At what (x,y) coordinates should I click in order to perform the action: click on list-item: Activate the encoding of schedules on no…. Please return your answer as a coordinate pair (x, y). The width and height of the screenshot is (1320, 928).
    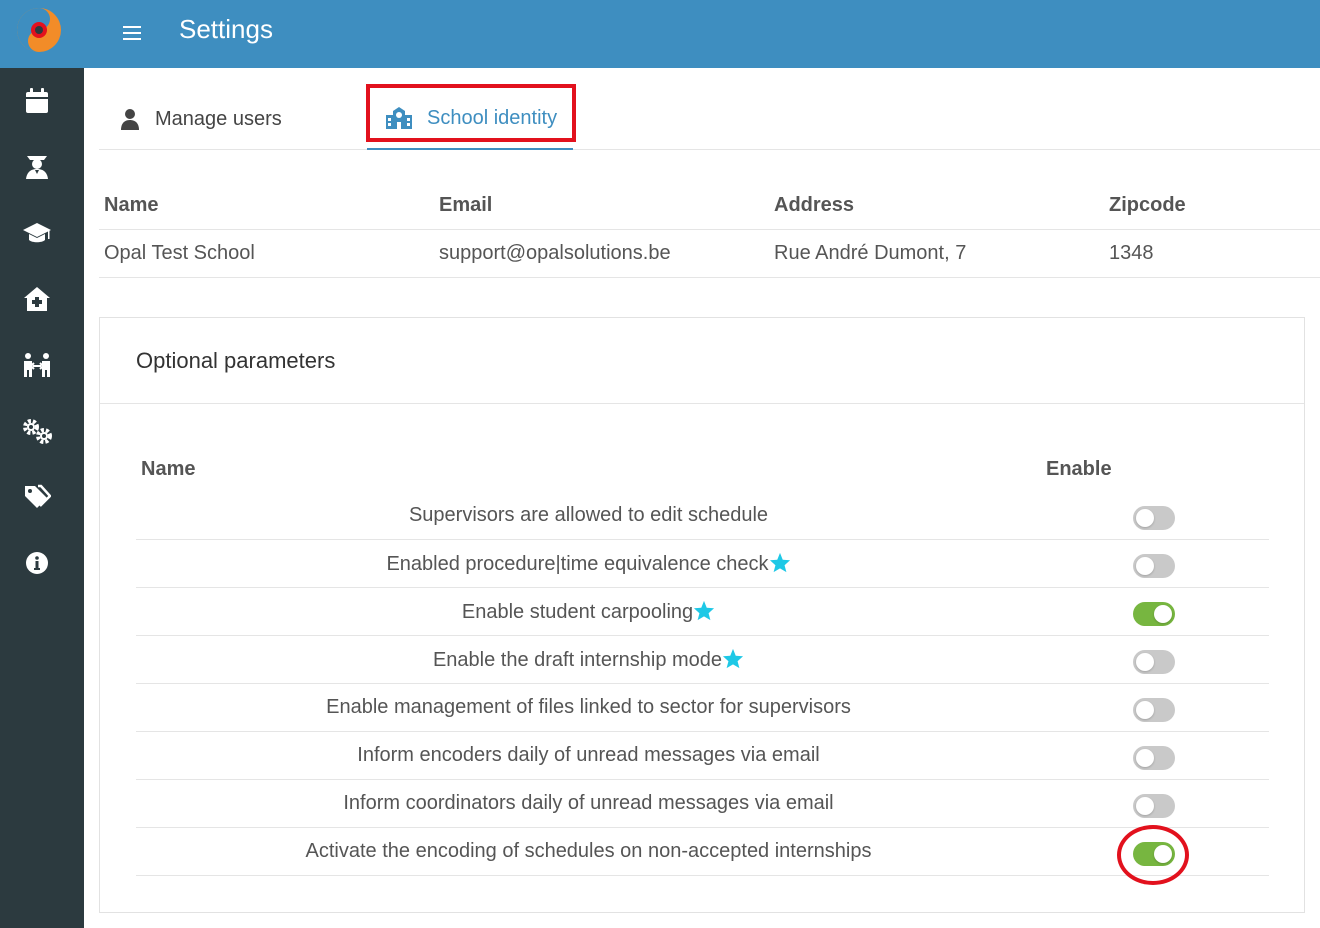
    Looking at the image, I should click on (702, 852).